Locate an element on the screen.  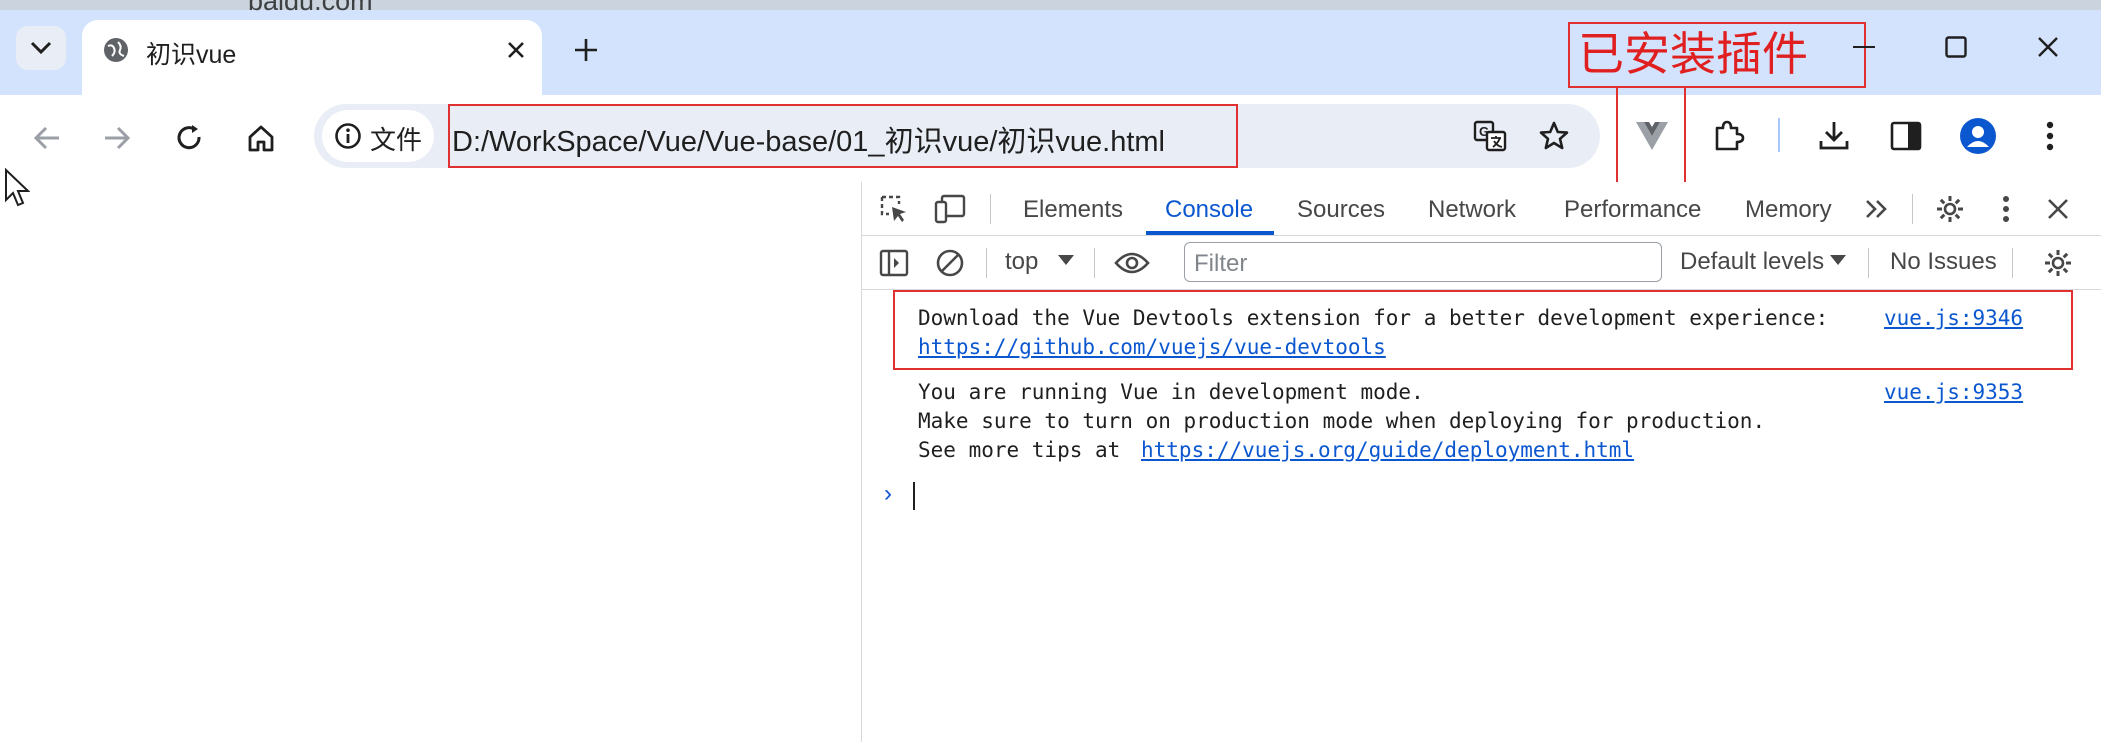
vue-devtools-extension-button is located at coordinates (1652, 136).